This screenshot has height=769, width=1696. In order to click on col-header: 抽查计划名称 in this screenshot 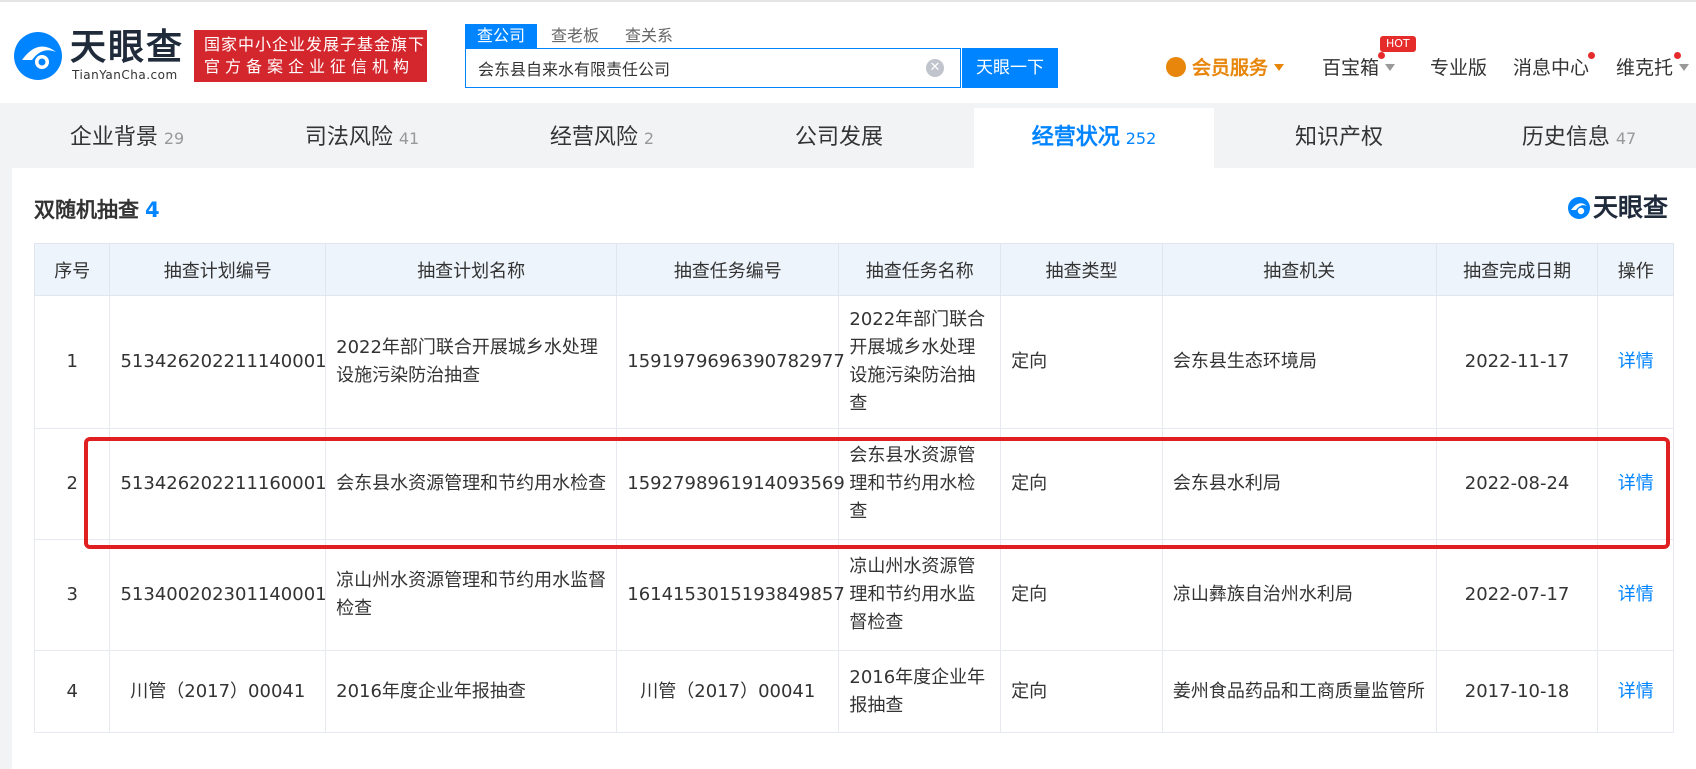, I will do `click(471, 269)`.